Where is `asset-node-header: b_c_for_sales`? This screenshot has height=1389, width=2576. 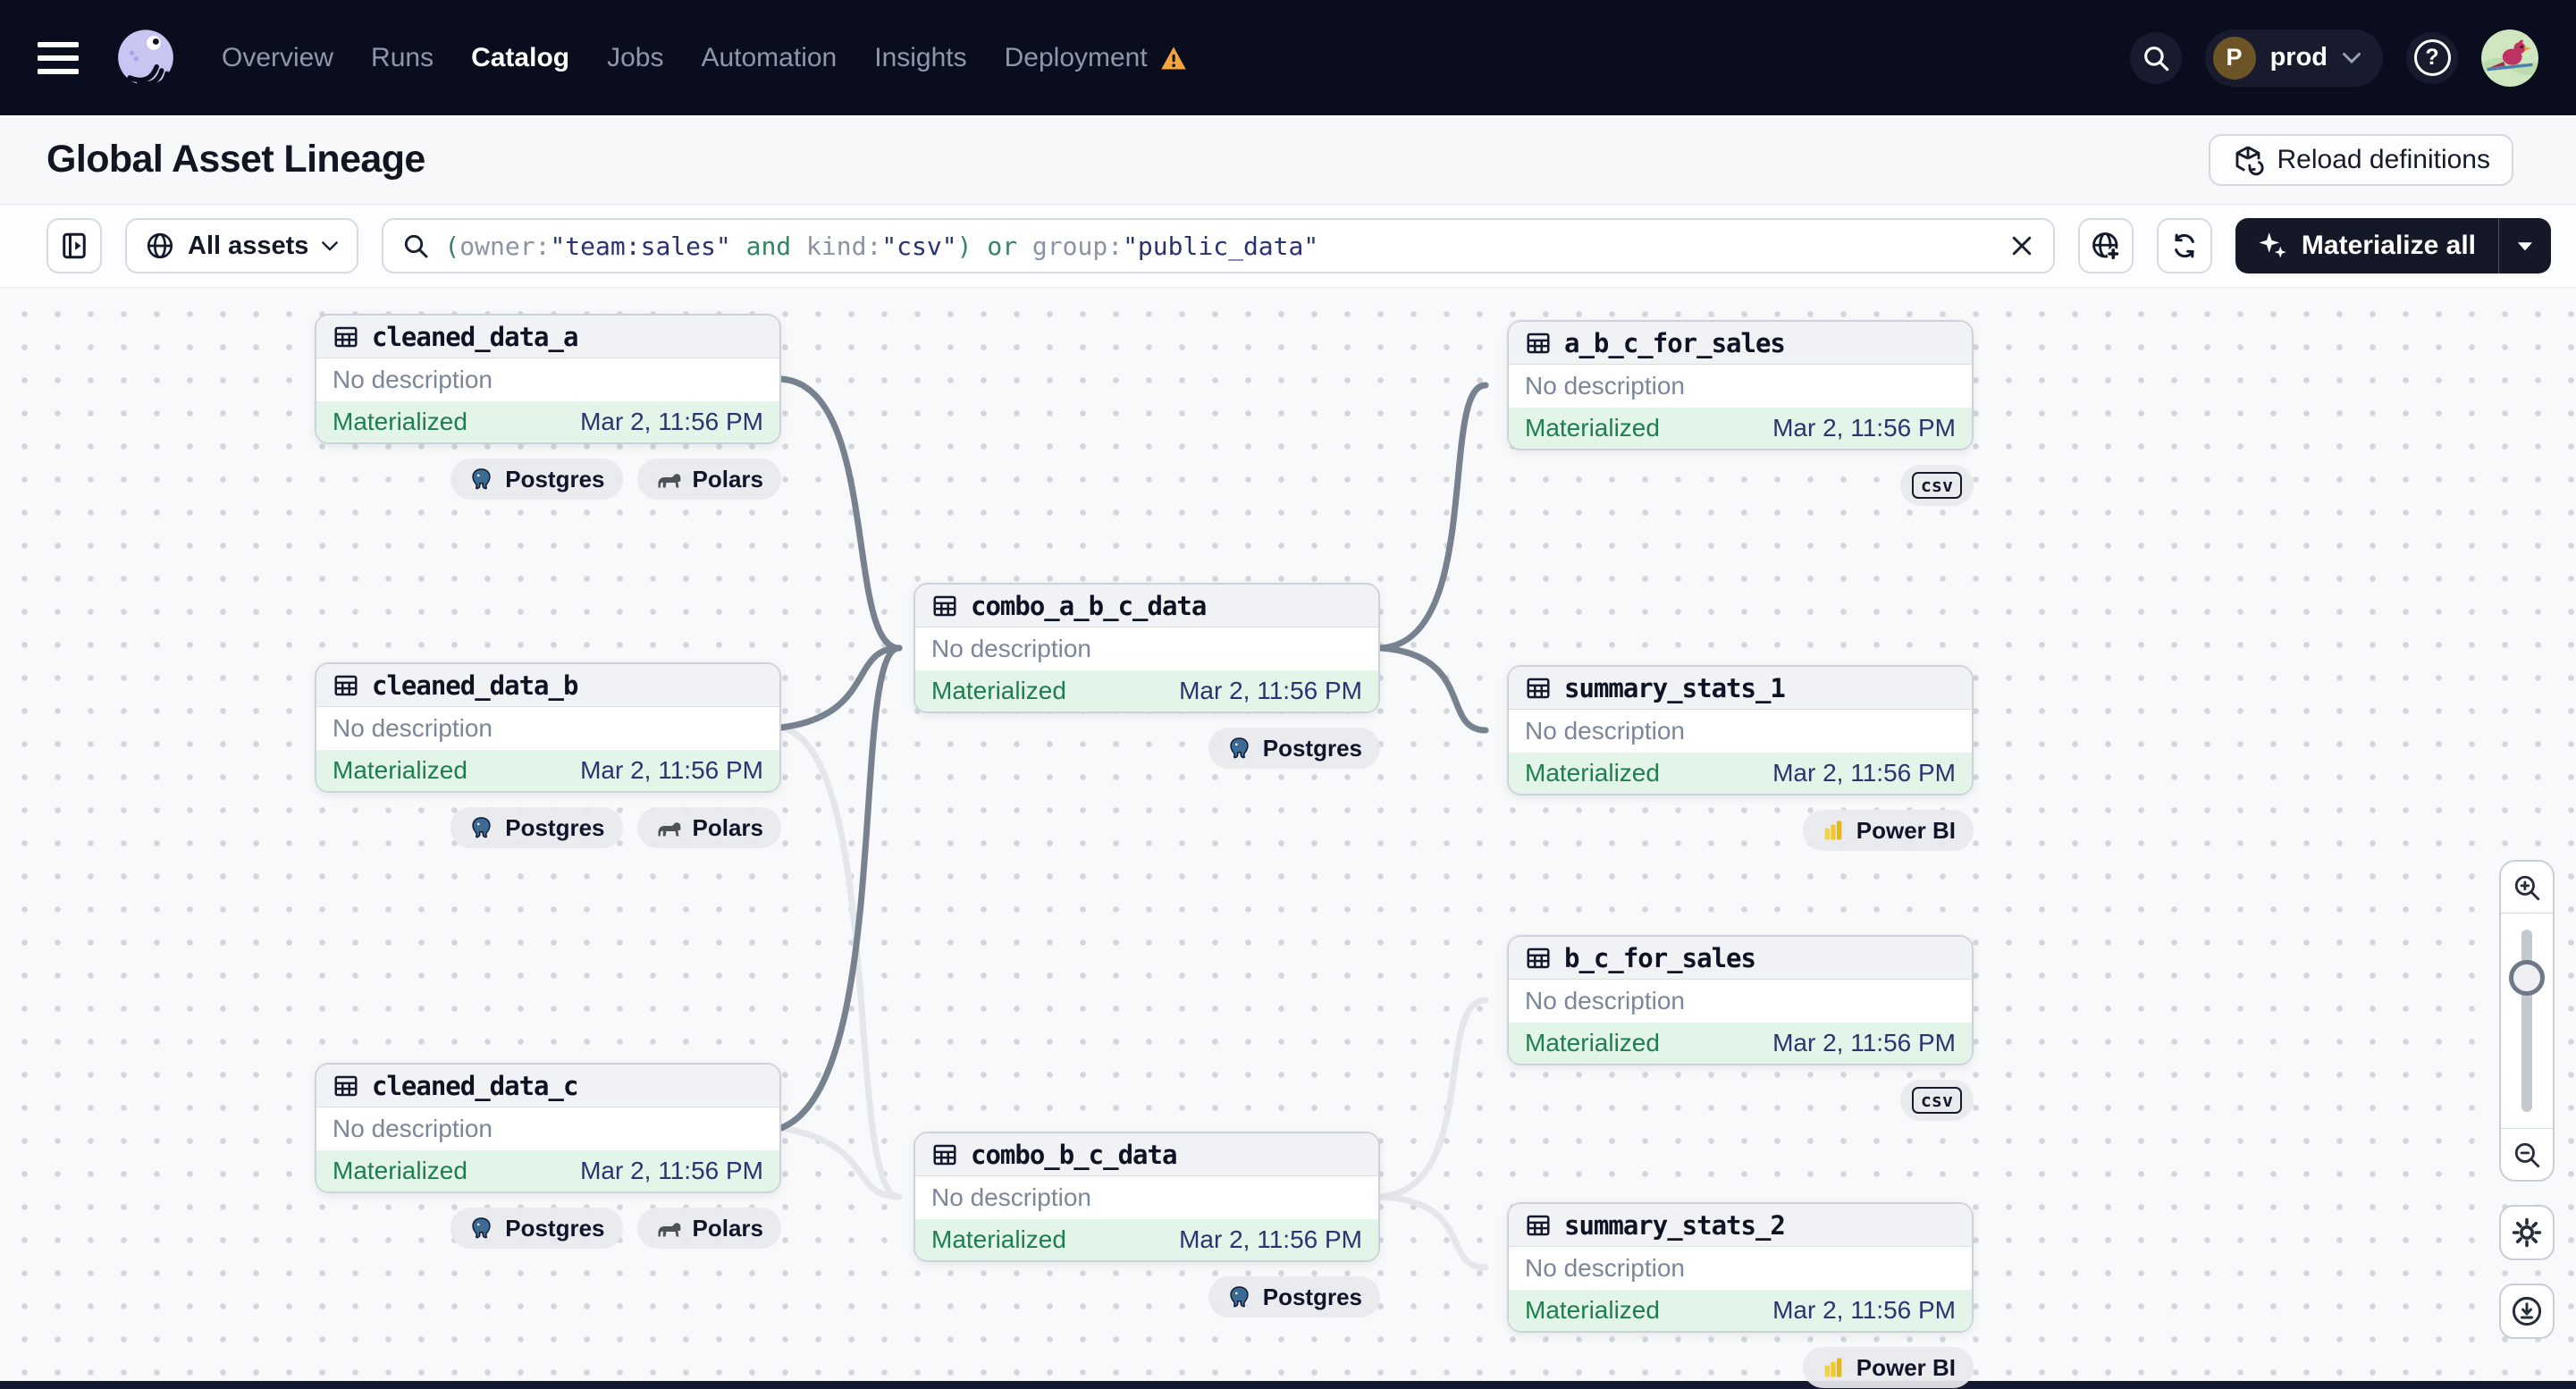 asset-node-header: b_c_for_sales is located at coordinates (1741, 958).